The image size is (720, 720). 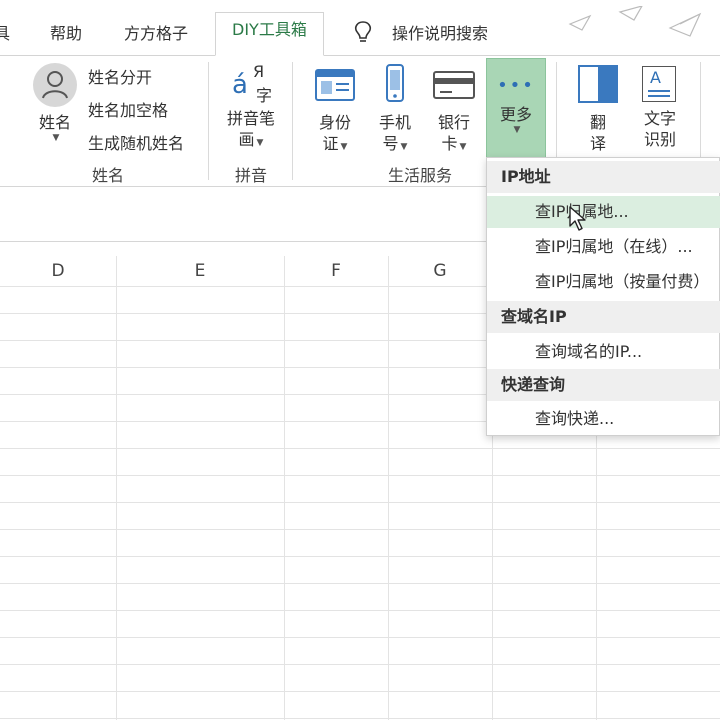 What do you see at coordinates (454, 110) in the screenshot?
I see `bank-card-button: 银行 卡 ▼` at bounding box center [454, 110].